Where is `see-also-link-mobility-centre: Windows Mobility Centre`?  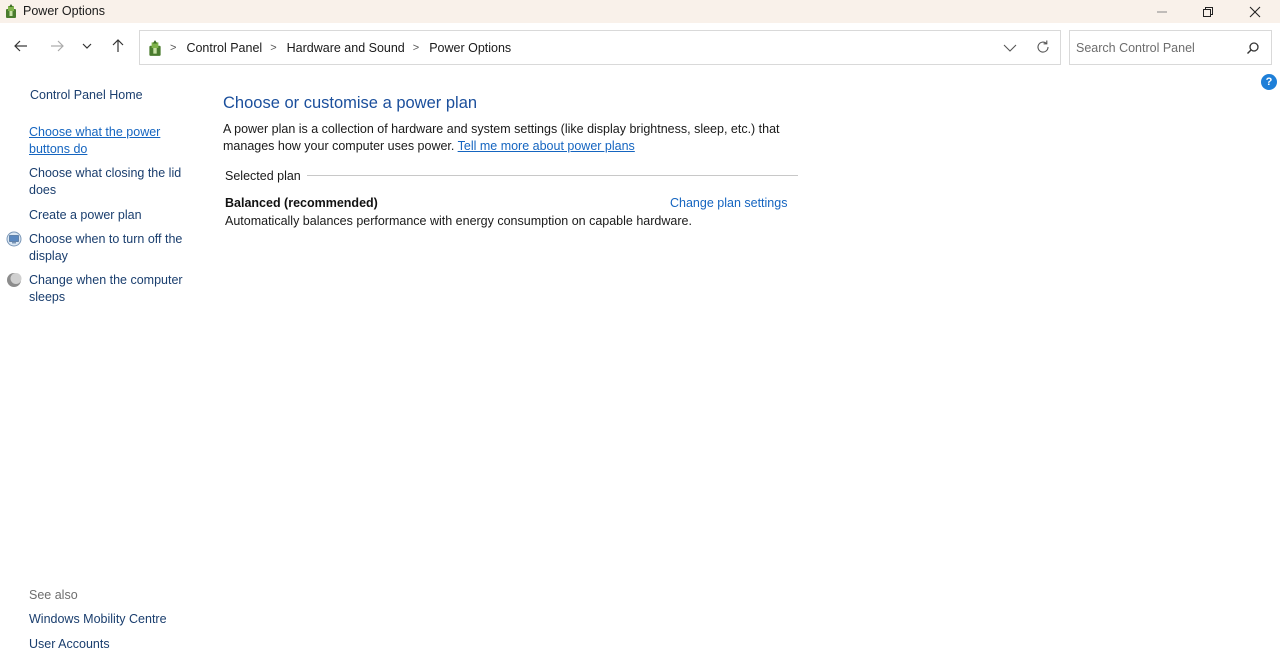 see-also-link-mobility-centre: Windows Mobility Centre is located at coordinates (98, 619).